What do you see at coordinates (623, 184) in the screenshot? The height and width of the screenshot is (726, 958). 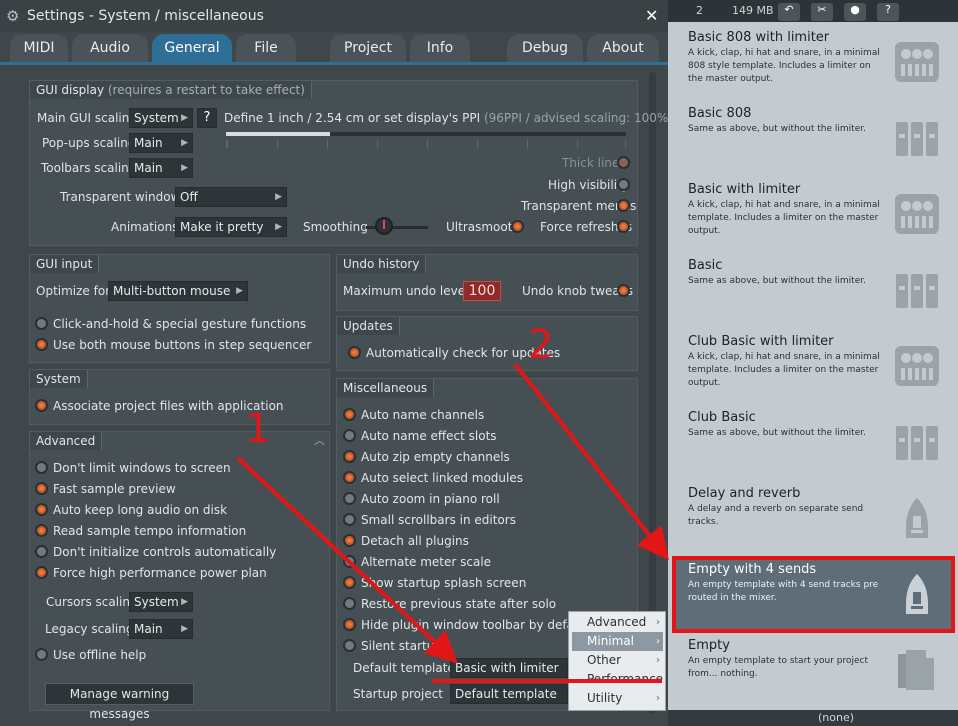 I see `high-visibility-radio` at bounding box center [623, 184].